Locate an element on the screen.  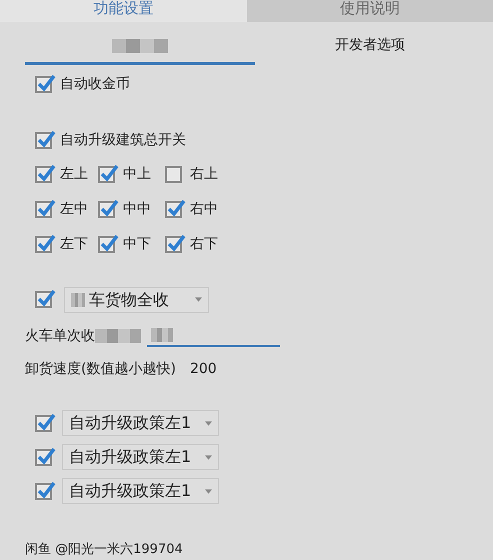
checkbox-label: 中上 is located at coordinates (137, 174).